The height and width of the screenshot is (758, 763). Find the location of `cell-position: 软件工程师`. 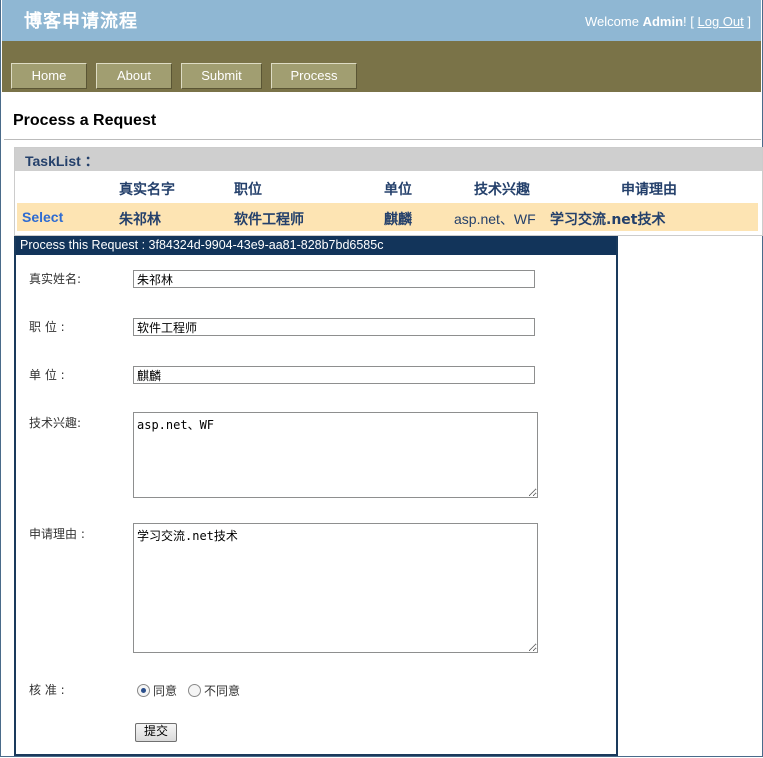

cell-position: 软件工程师 is located at coordinates (269, 220).